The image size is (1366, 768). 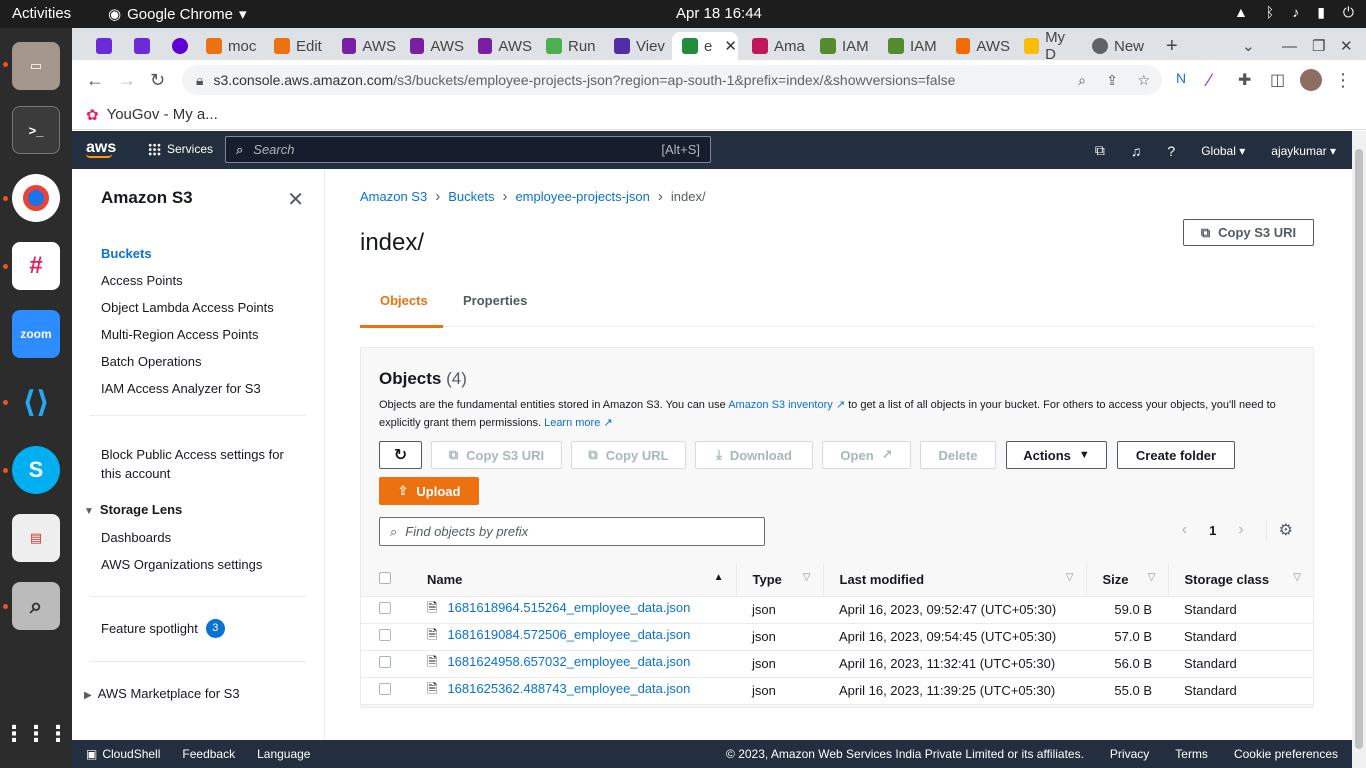 I want to click on document-viewer-icon: ▤, so click(x=36, y=538).